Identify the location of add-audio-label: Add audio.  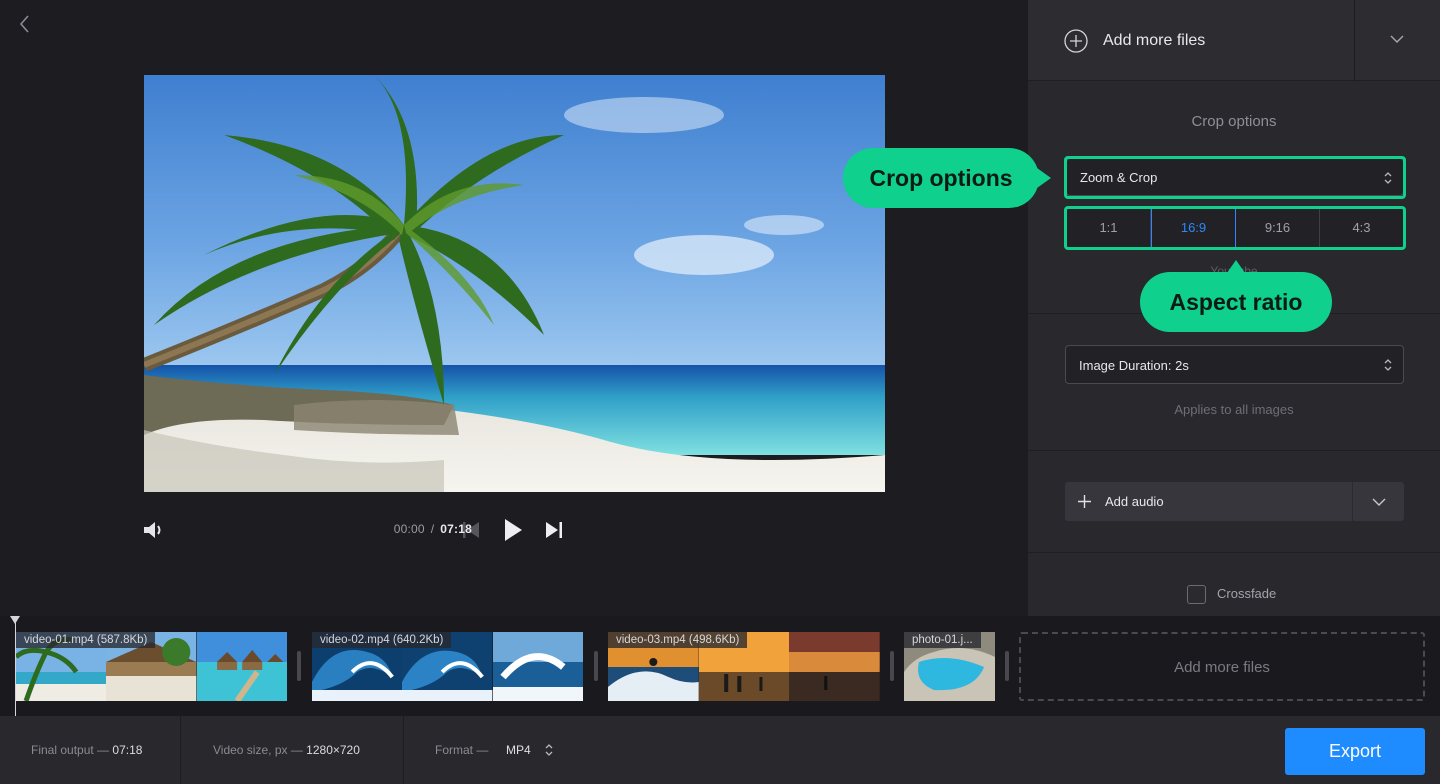
(1134, 501).